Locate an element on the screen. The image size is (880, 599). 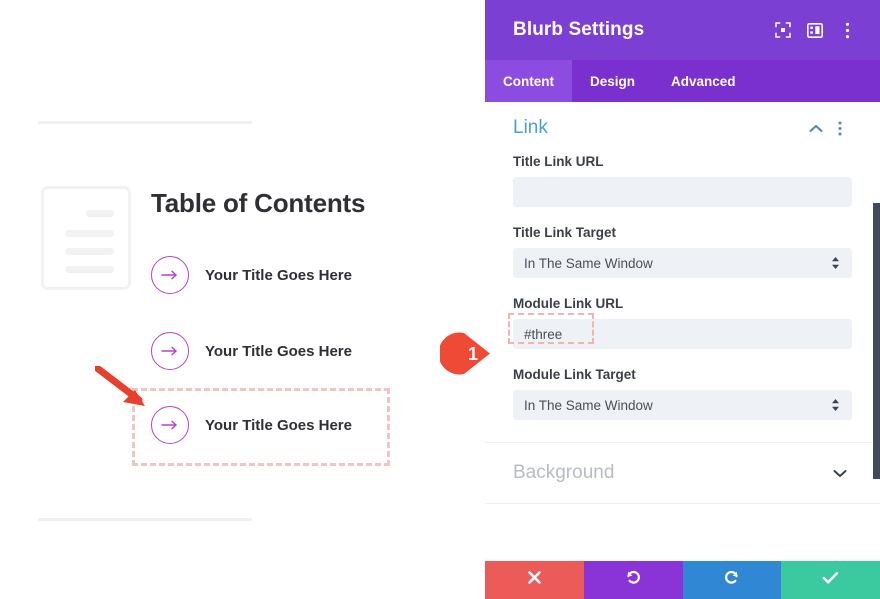
page-title: Table of Contents is located at coordinates (258, 203).